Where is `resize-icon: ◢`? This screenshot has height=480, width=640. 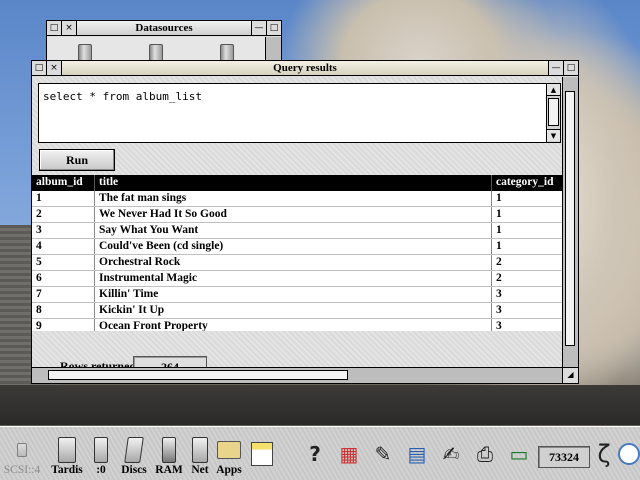
resize-icon: ◢ is located at coordinates (570, 375).